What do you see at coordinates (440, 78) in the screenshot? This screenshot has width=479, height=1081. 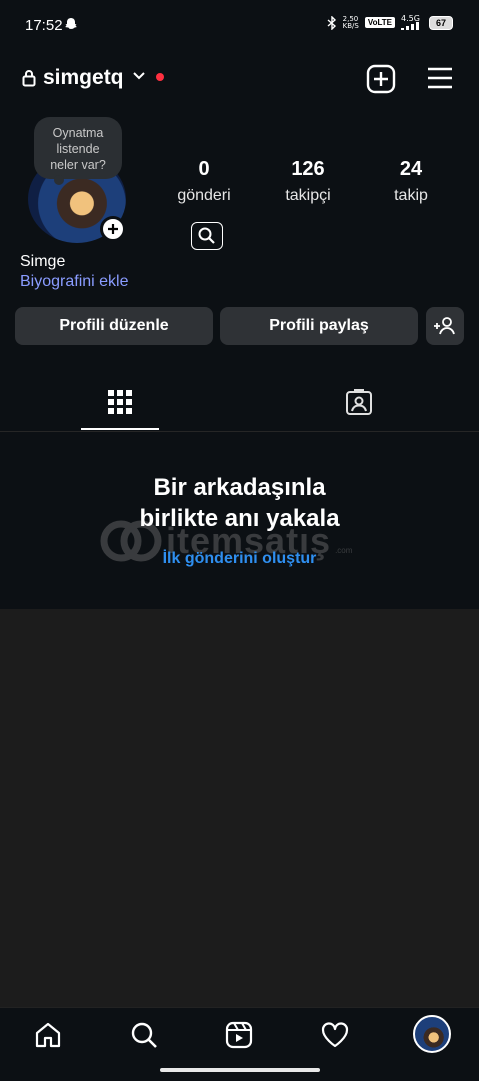 I see `menu-icon` at bounding box center [440, 78].